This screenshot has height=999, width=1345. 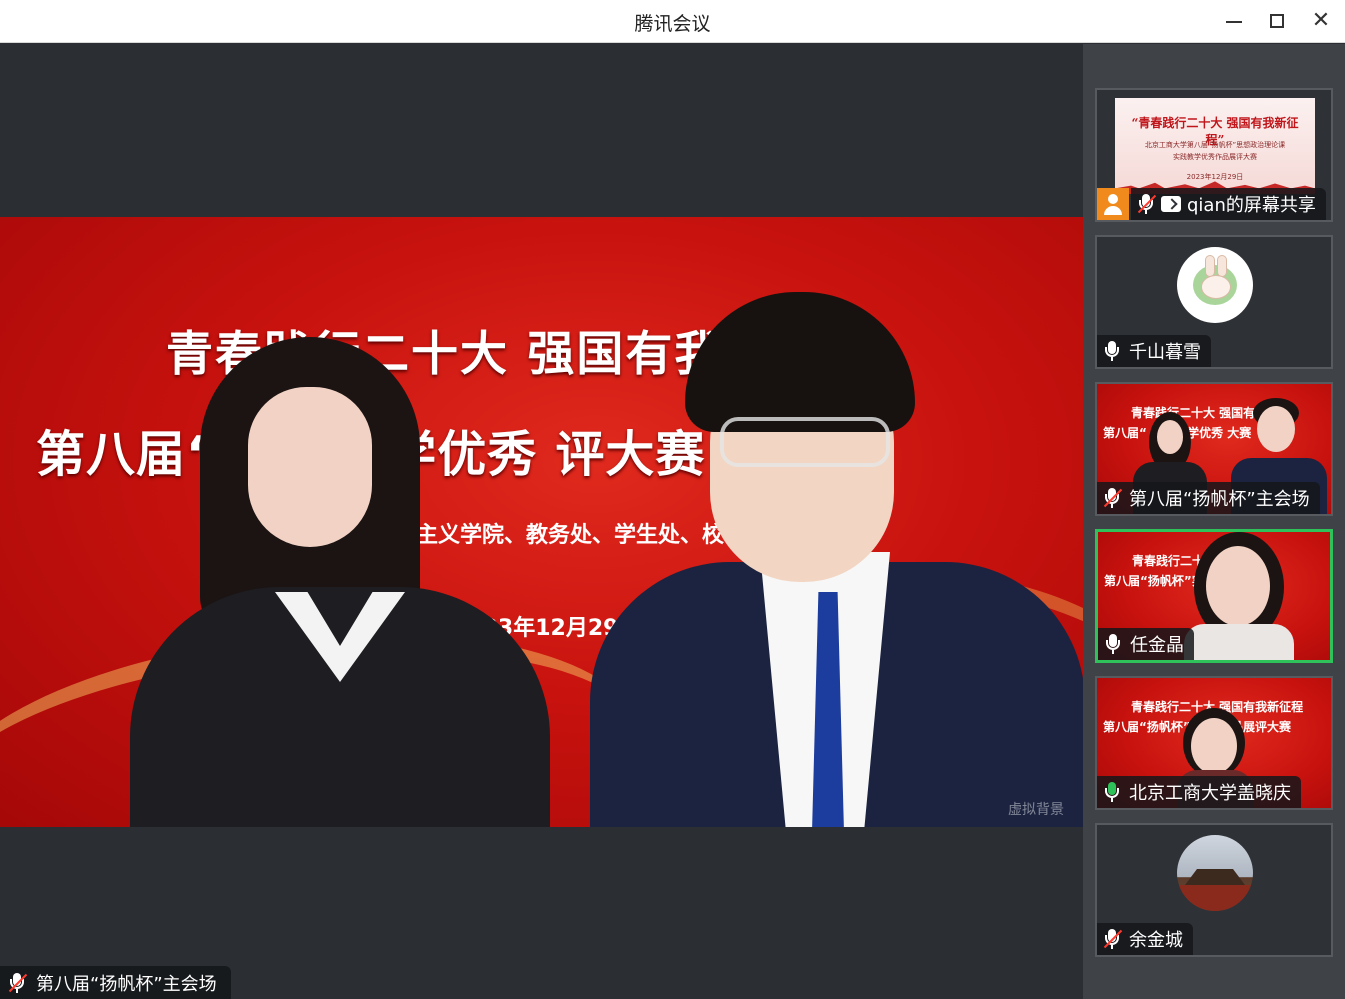 I want to click on maximize-icon, so click(x=1277, y=21).